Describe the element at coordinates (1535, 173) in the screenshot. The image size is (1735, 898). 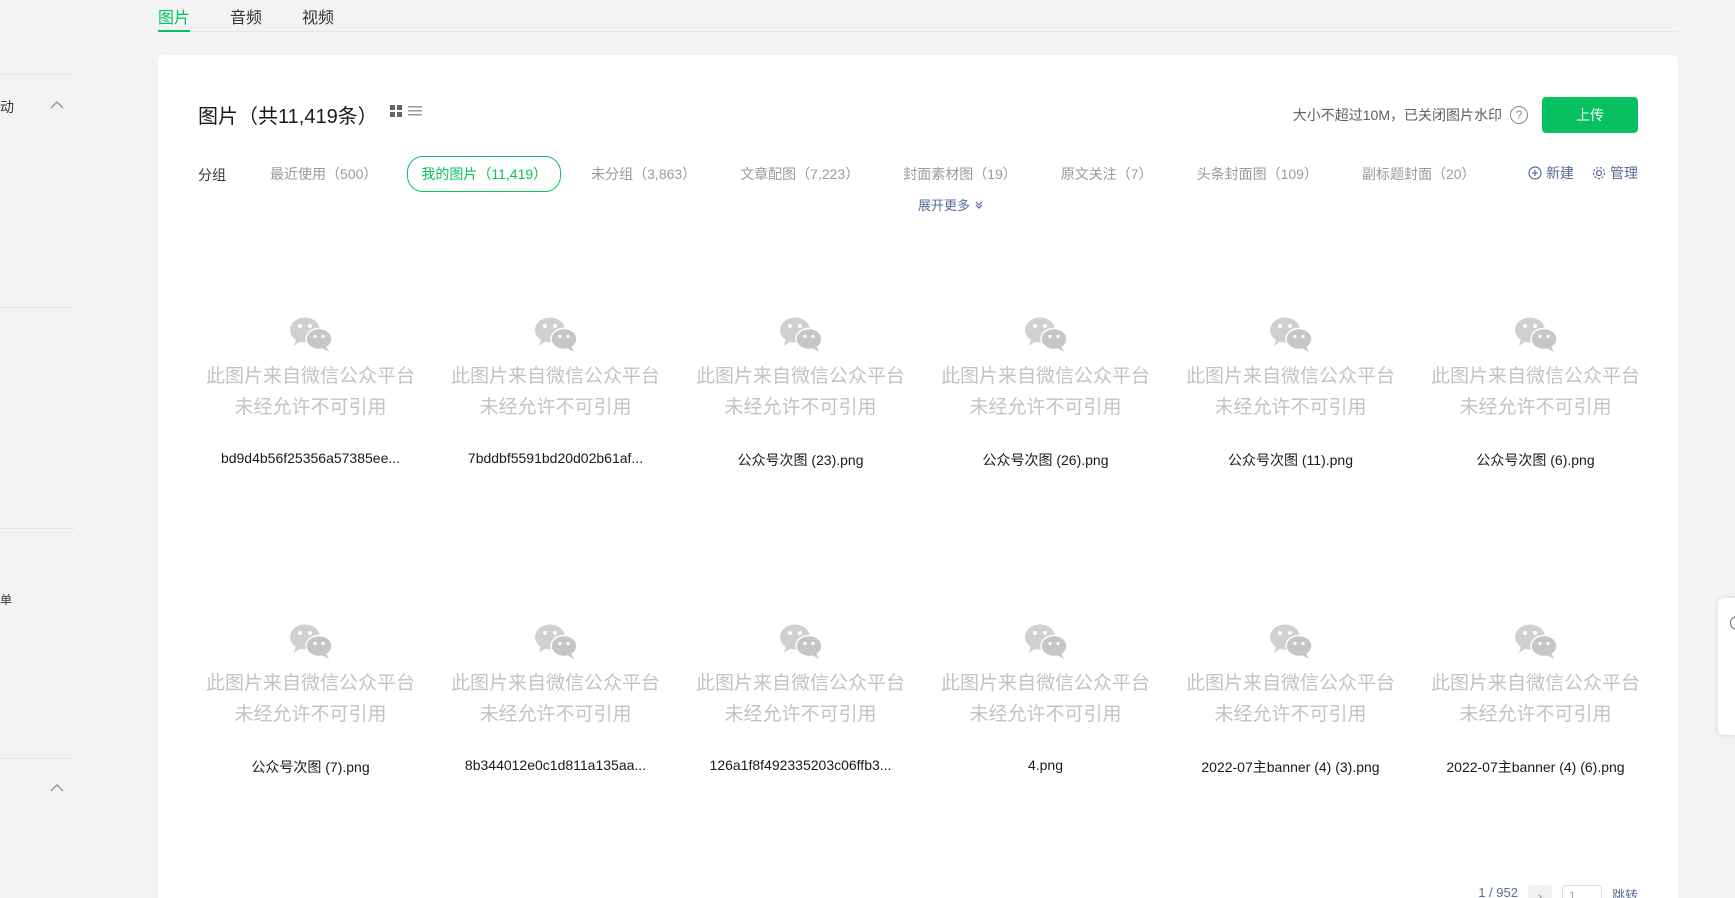
I see `plus-circle-icon` at that location.